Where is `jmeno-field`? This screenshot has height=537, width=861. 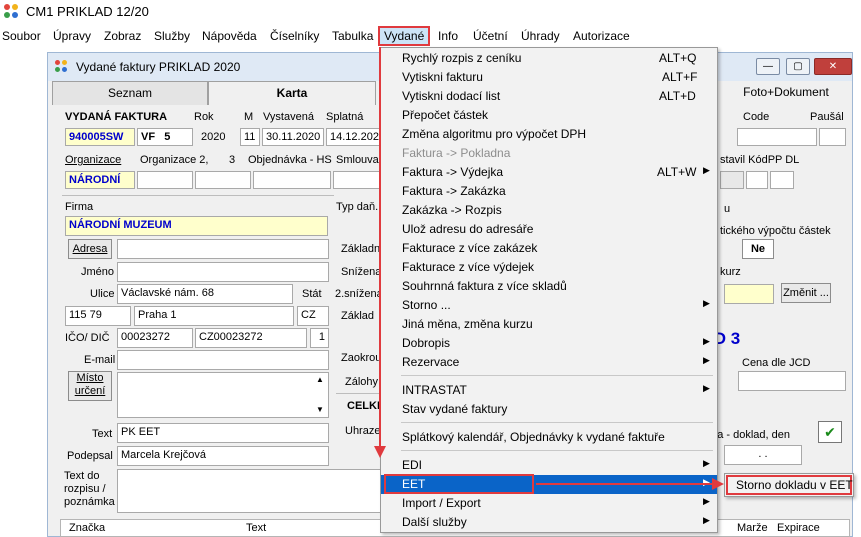
jmeno-field is located at coordinates (223, 272).